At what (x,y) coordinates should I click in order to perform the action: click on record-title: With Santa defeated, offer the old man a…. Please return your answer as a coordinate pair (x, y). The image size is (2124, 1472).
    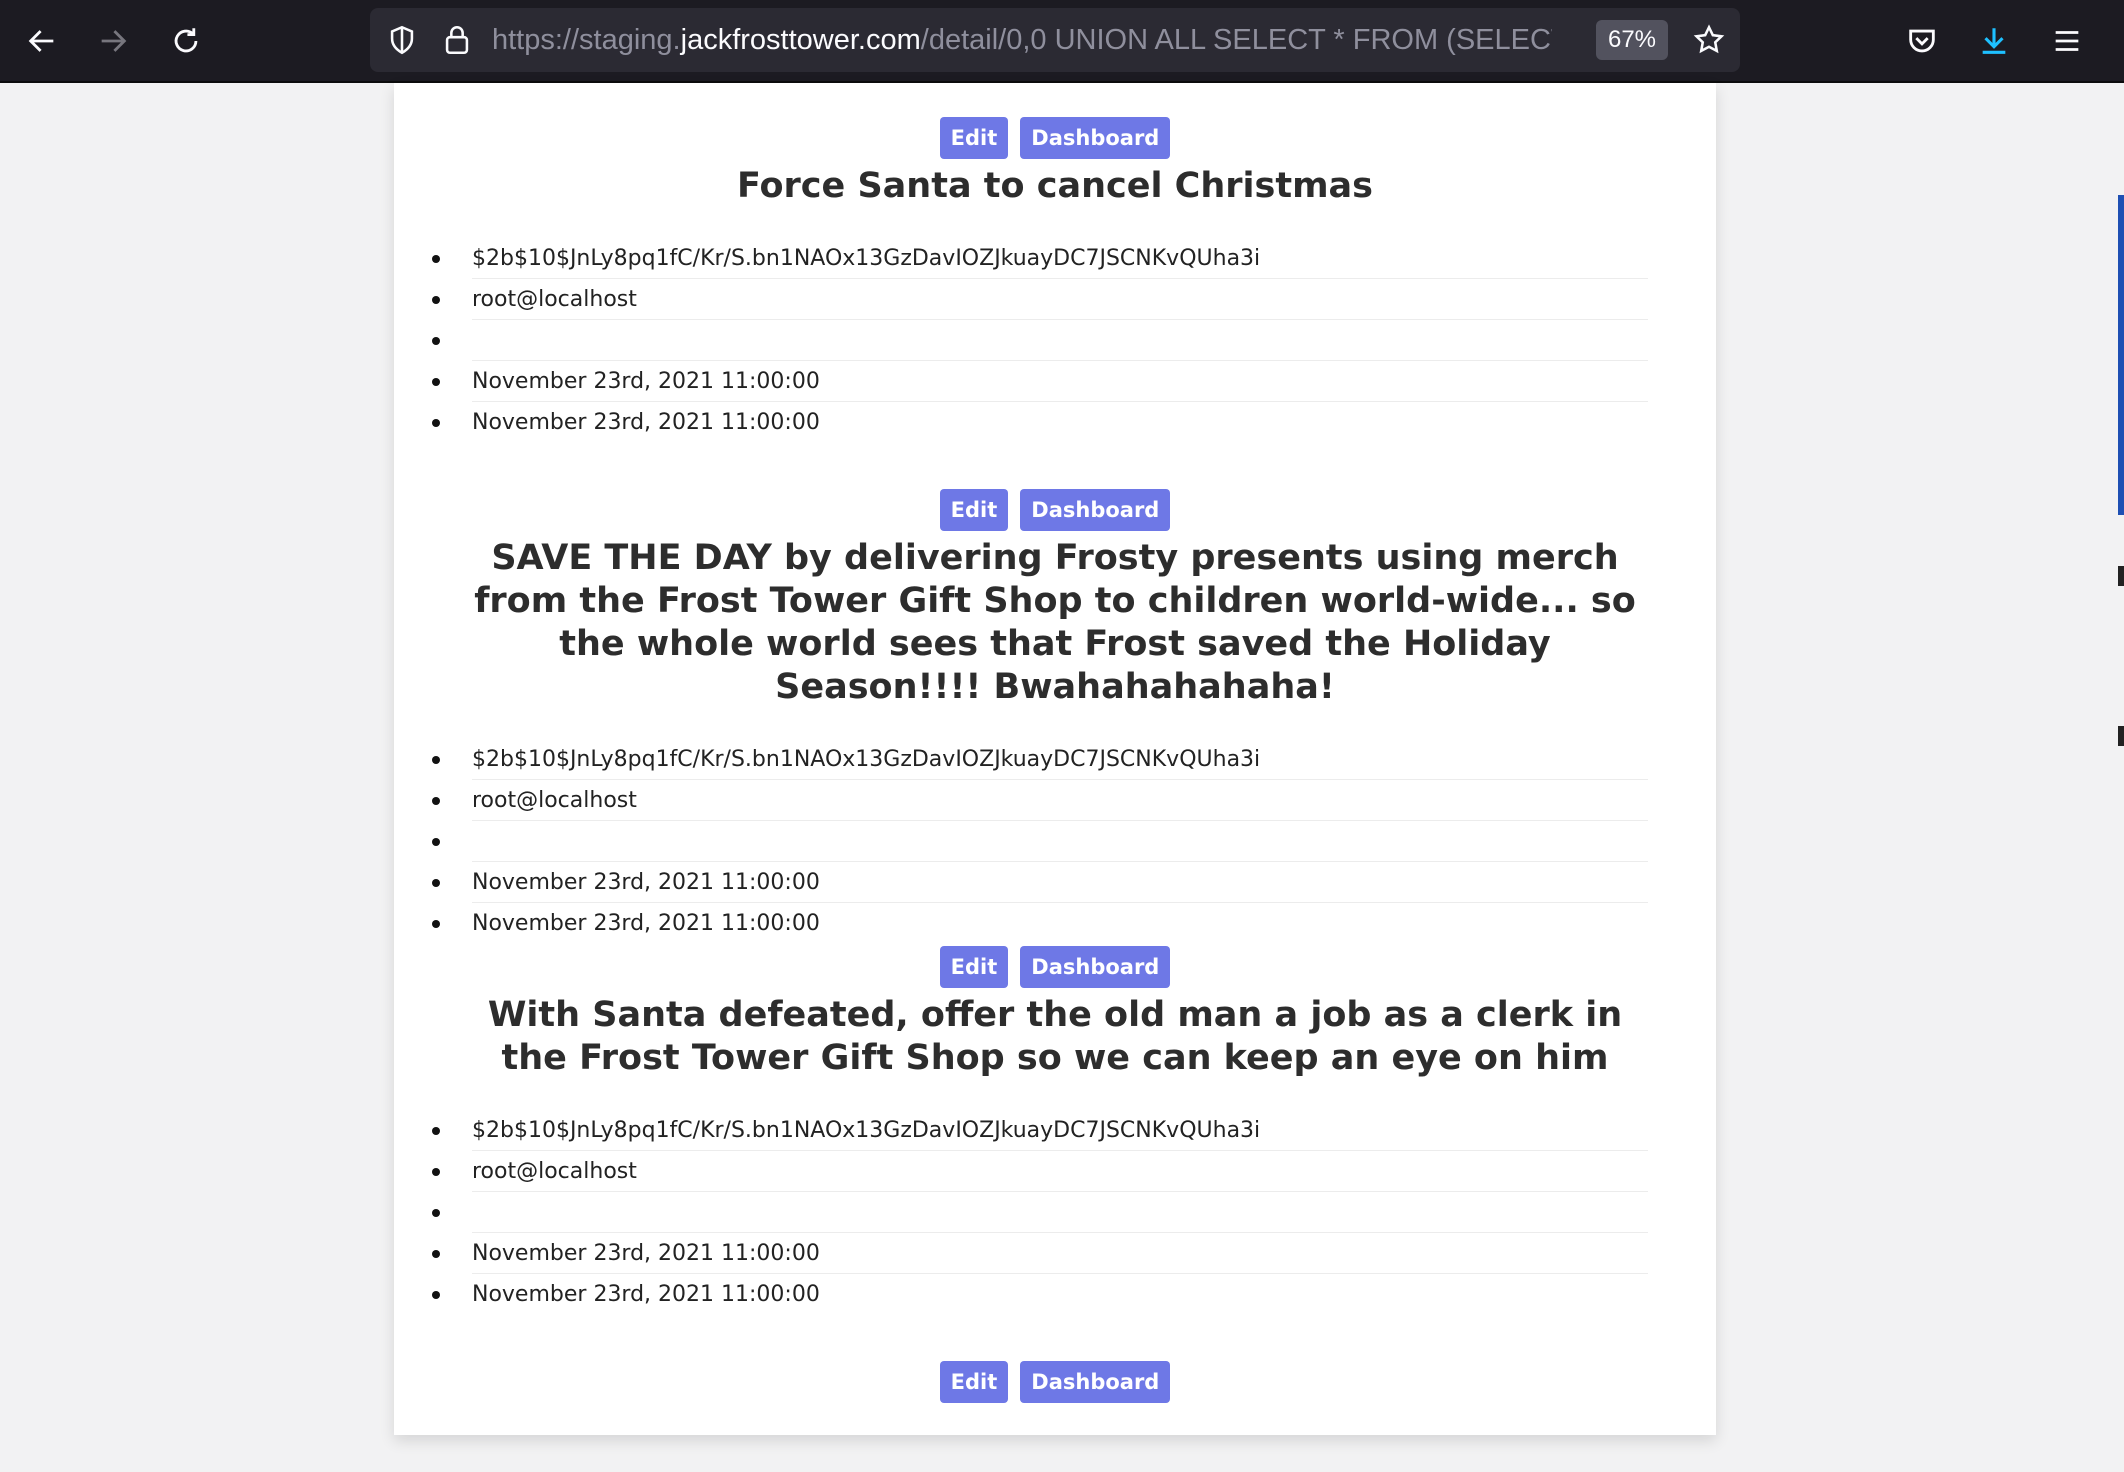
    Looking at the image, I should click on (1055, 1036).